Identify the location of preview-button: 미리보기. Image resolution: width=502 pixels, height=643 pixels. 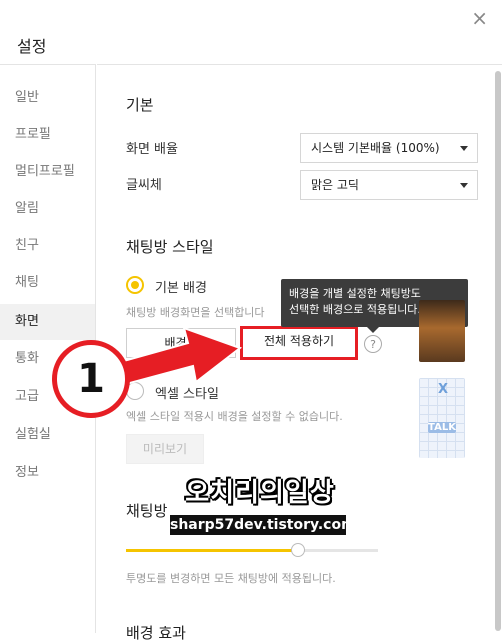
(165, 449).